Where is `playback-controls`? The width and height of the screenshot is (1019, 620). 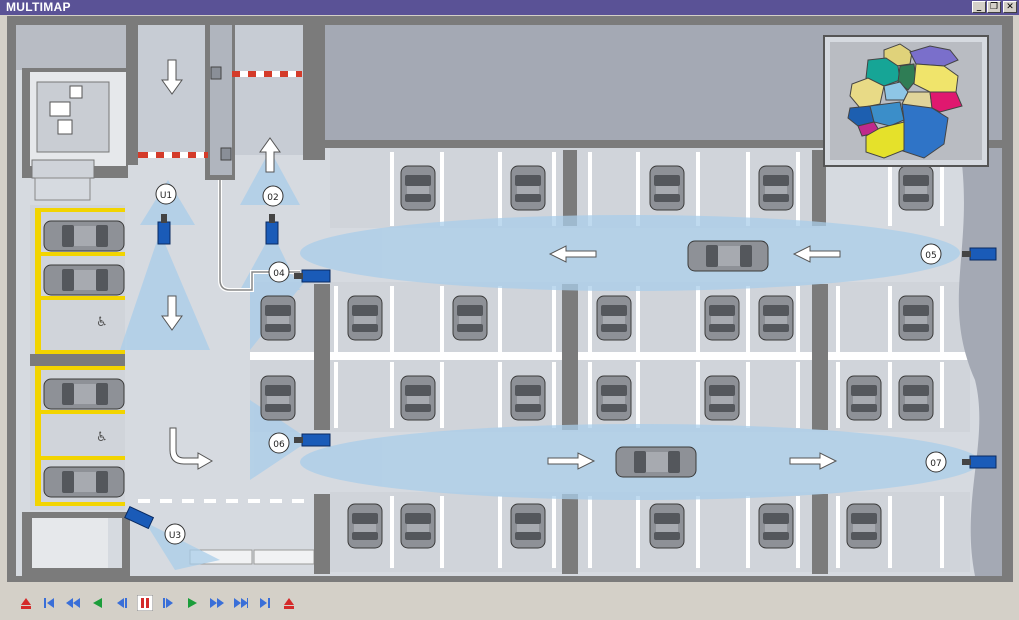 playback-controls is located at coordinates (509, 604).